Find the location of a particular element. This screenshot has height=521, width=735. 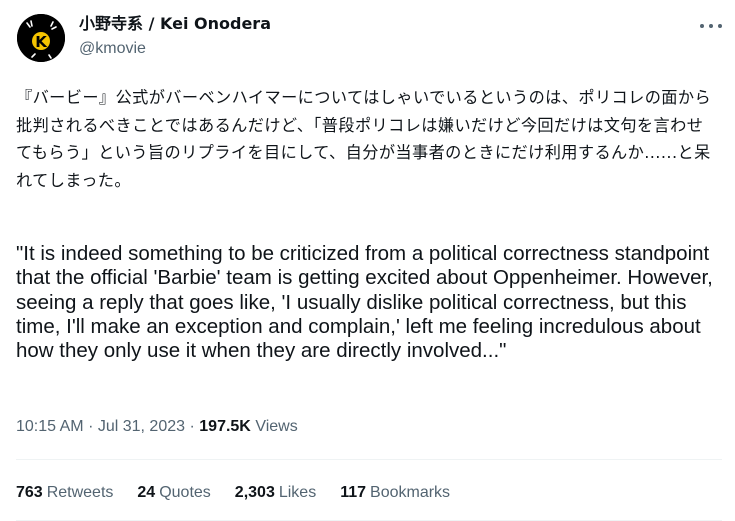

more-horizontal-icon is located at coordinates (702, 26).